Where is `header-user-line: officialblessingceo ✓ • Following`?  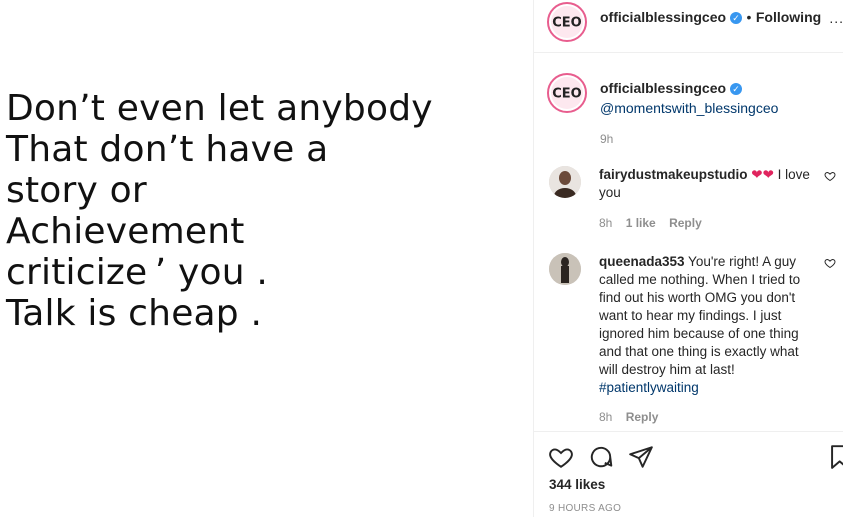 header-user-line: officialblessingceo ✓ • Following is located at coordinates (710, 18).